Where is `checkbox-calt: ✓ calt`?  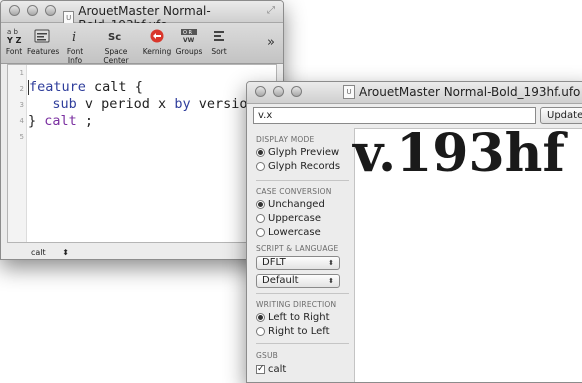
checkbox-calt: ✓ calt is located at coordinates (271, 369).